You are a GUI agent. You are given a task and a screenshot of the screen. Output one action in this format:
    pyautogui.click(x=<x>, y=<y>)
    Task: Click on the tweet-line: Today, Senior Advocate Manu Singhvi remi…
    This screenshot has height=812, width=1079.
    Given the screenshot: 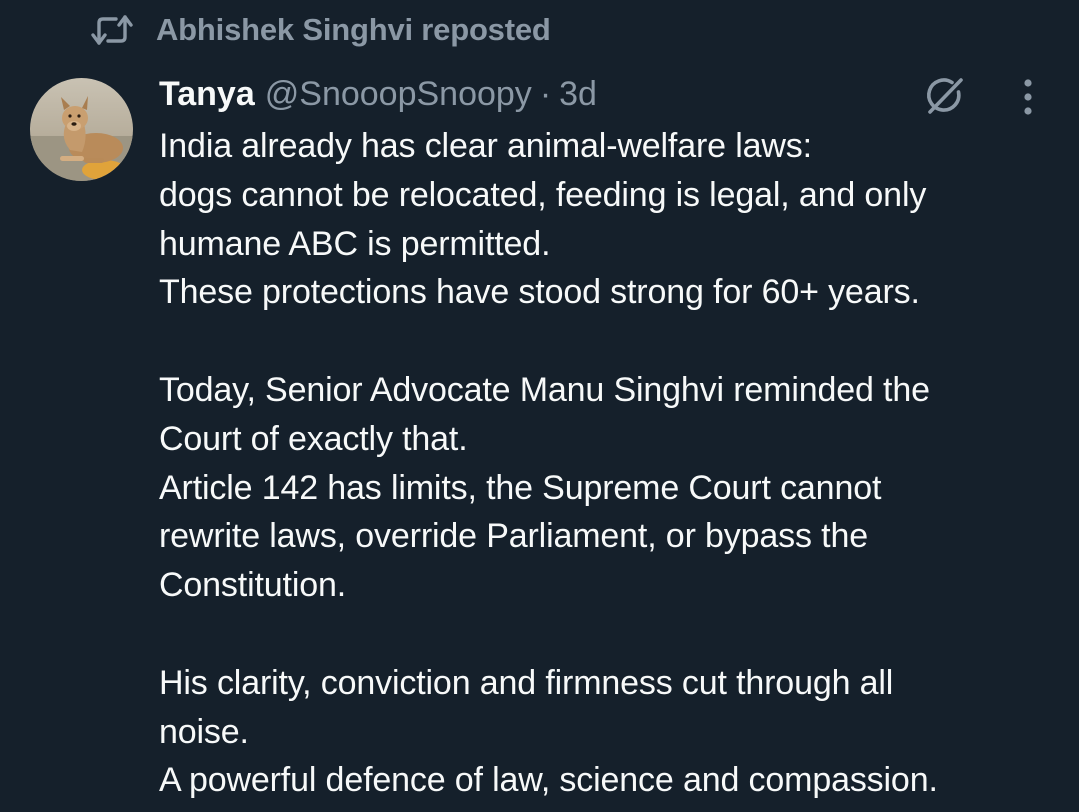 What is the action you would take?
    pyautogui.click(x=544, y=389)
    